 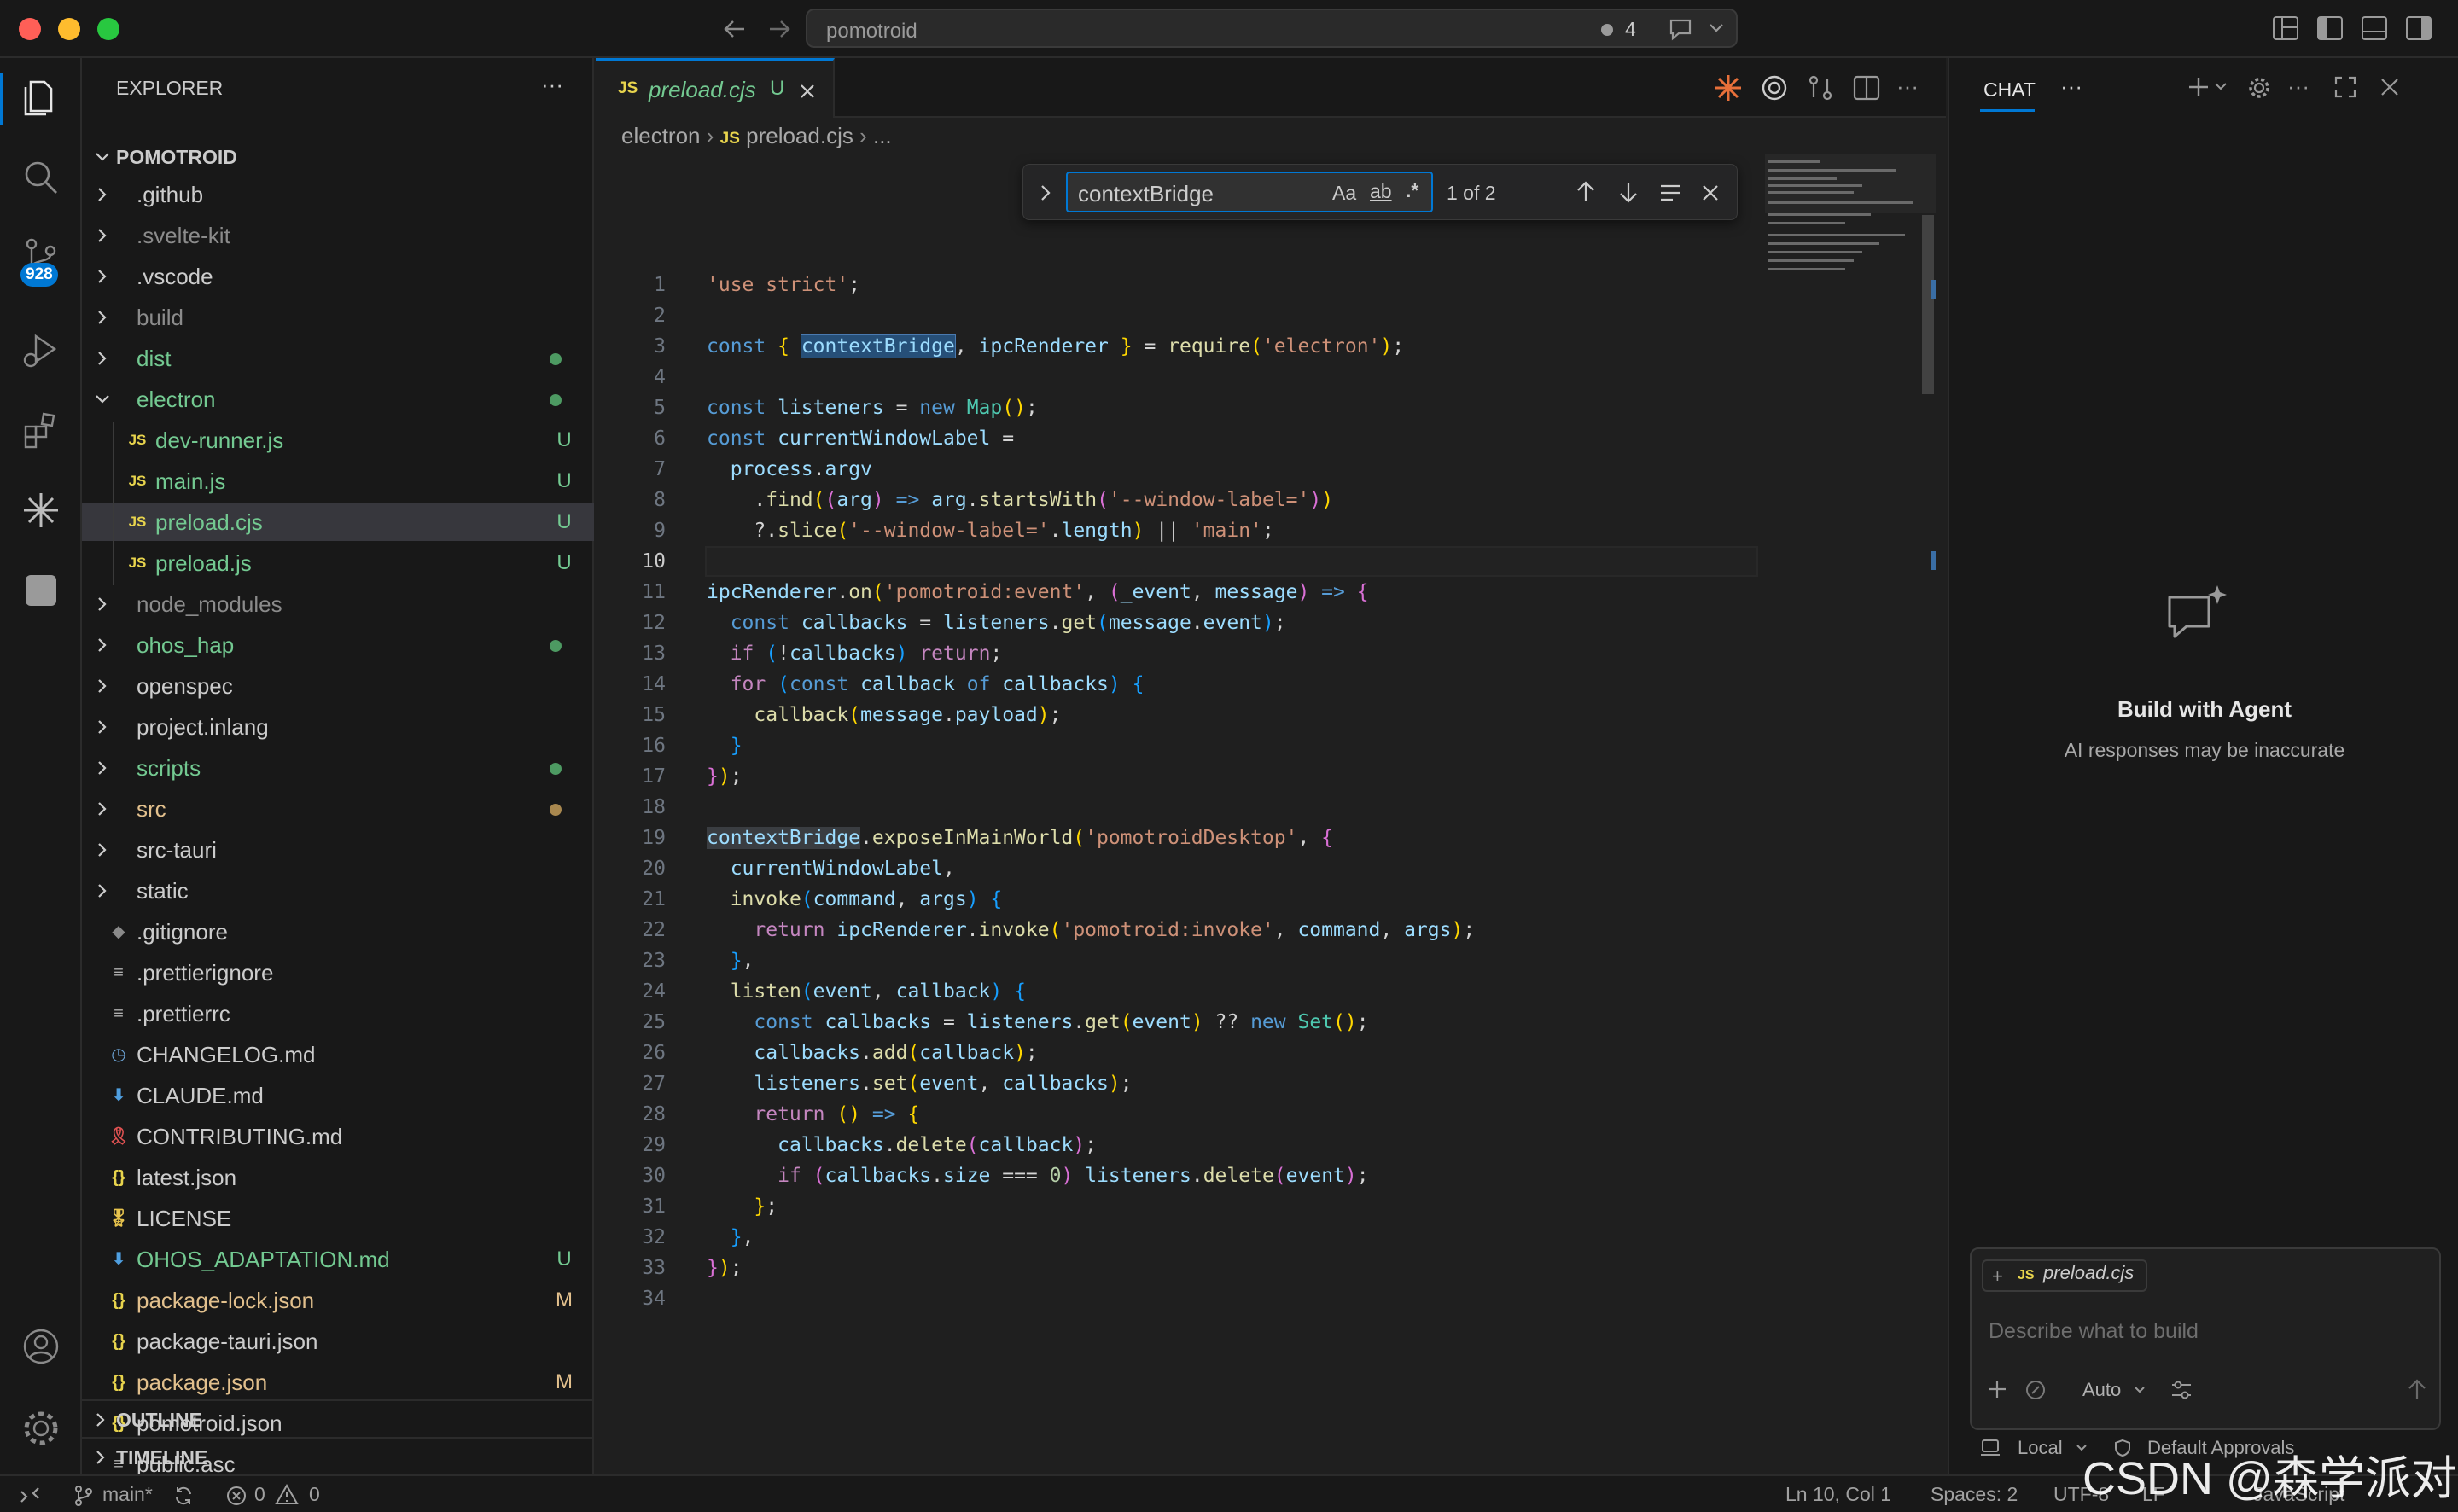 What do you see at coordinates (338, 850) in the screenshot?
I see `tree-item: src-tauri` at bounding box center [338, 850].